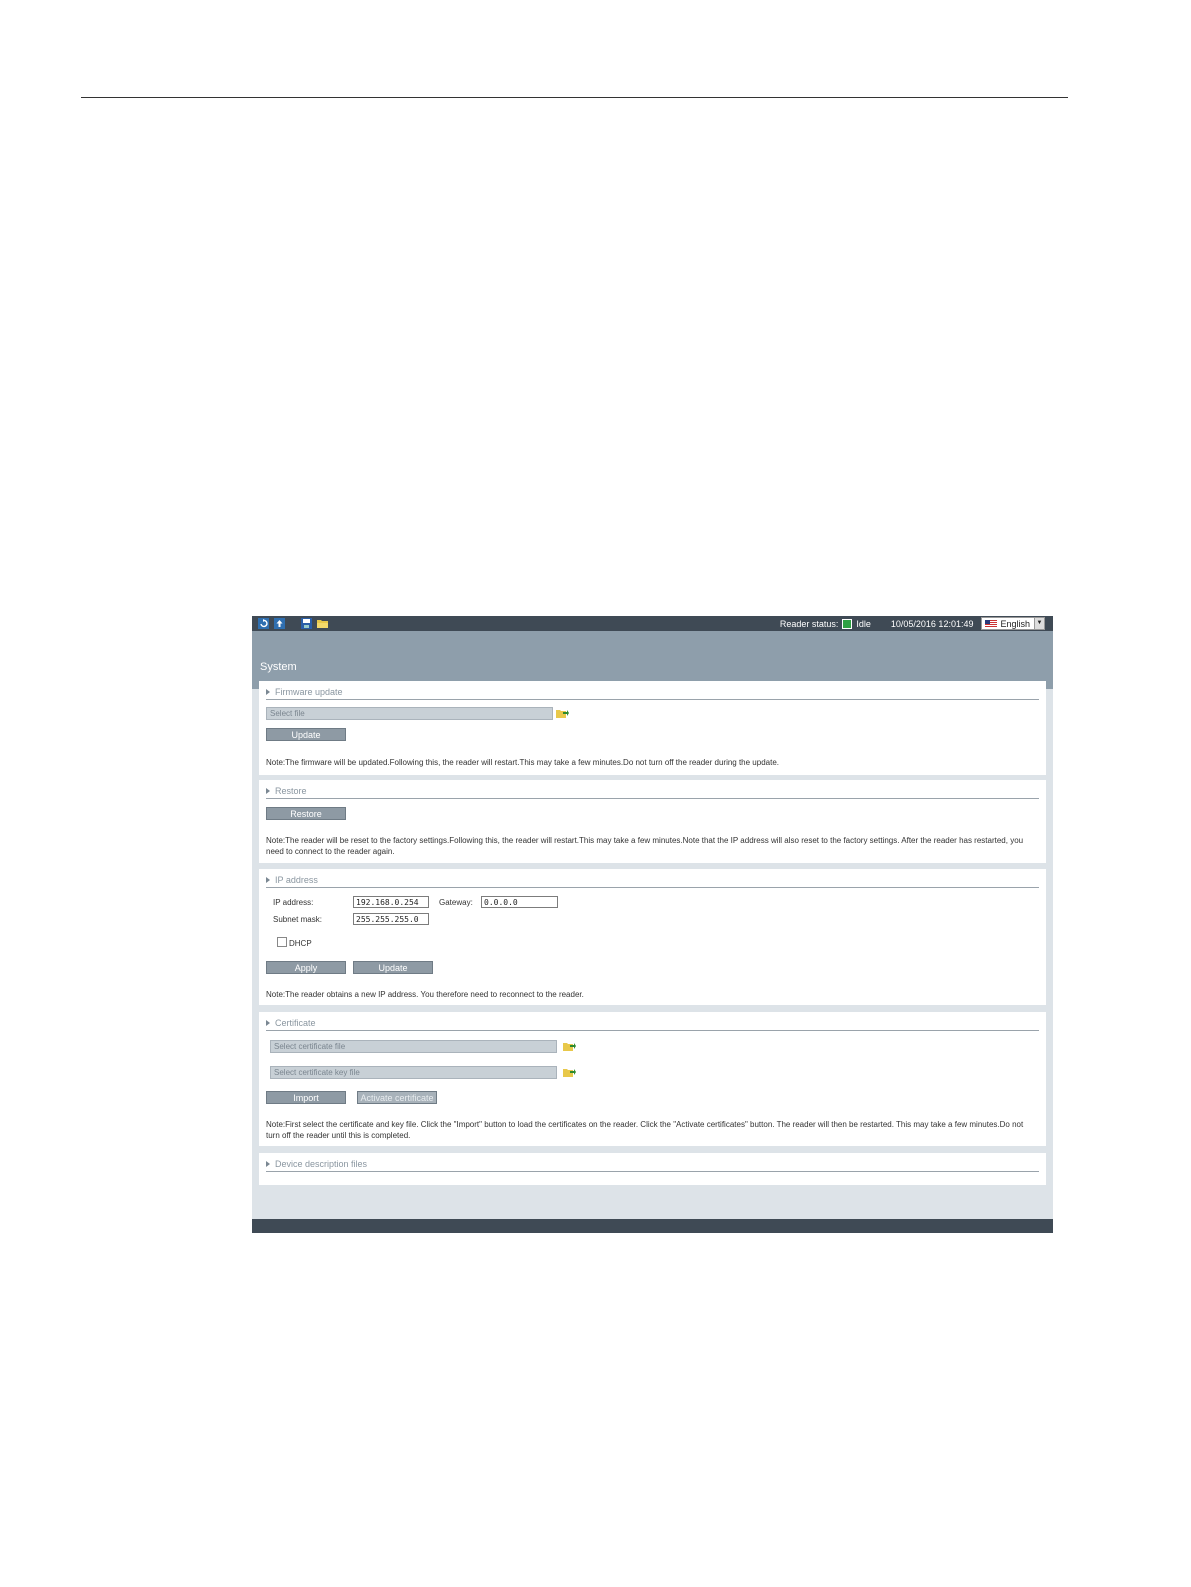 Image resolution: width=1191 pixels, height=1587 pixels. I want to click on firmware-update-button: Update, so click(306, 734).